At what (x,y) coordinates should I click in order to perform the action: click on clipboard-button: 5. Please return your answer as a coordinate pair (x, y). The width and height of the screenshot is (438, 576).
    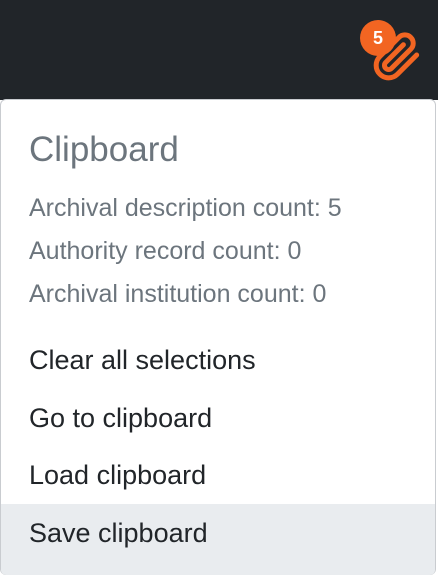
    Looking at the image, I should click on (393, 53).